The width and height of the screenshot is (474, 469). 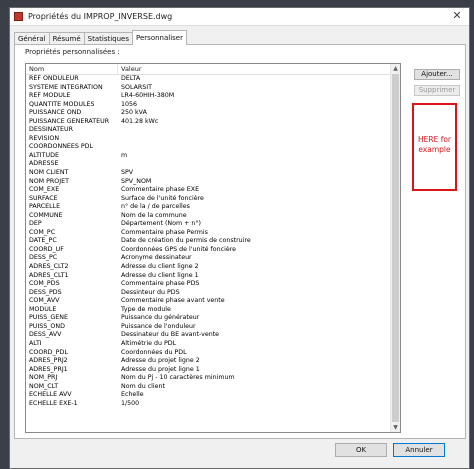 What do you see at coordinates (159, 37) in the screenshot?
I see `tab-customize: Personnaliser` at bounding box center [159, 37].